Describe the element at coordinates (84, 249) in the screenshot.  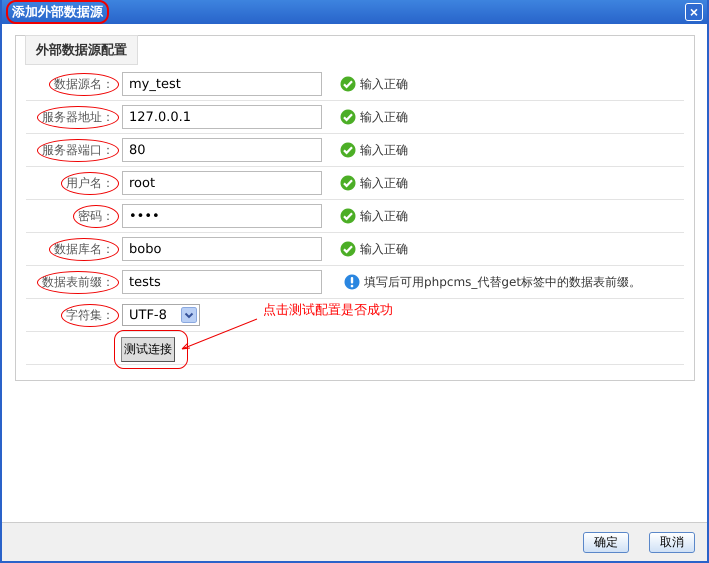
I see `field-label: 数据库名：` at that location.